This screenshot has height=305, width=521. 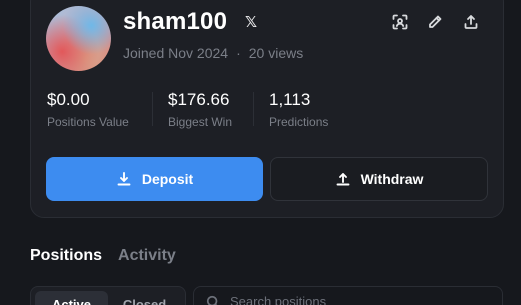 I want to click on stat-predictions: 1,113 Predictions, so click(x=298, y=109).